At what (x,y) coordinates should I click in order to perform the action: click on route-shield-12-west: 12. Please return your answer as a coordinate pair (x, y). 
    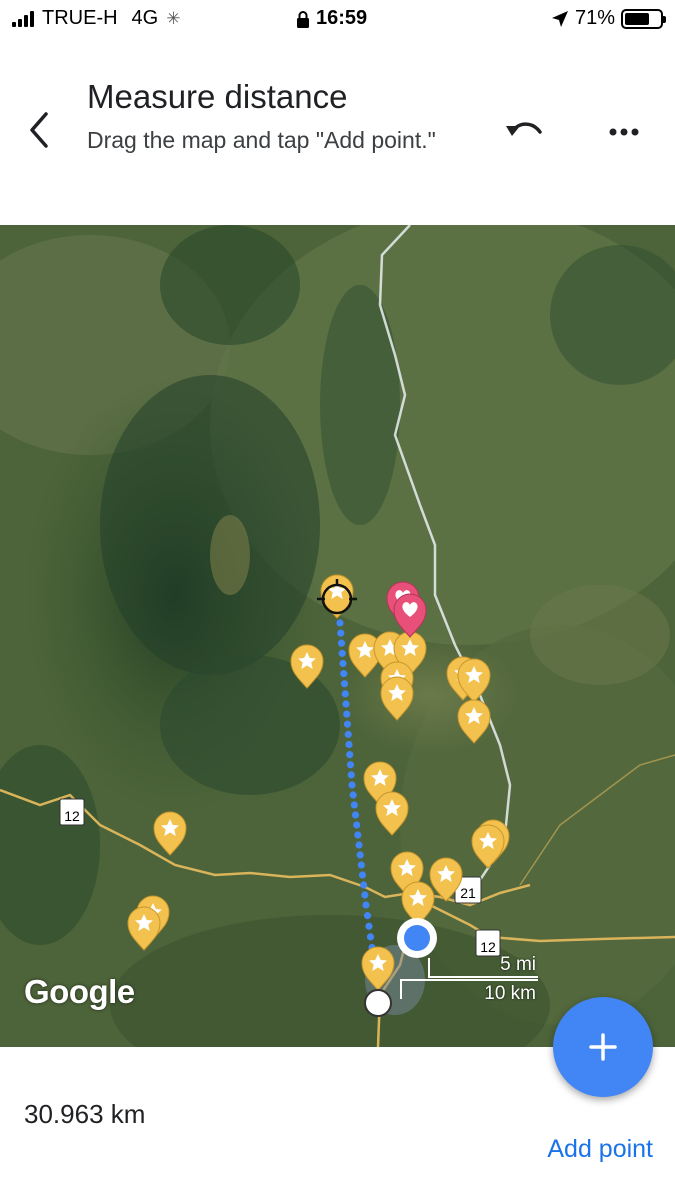
    Looking at the image, I should click on (72, 812).